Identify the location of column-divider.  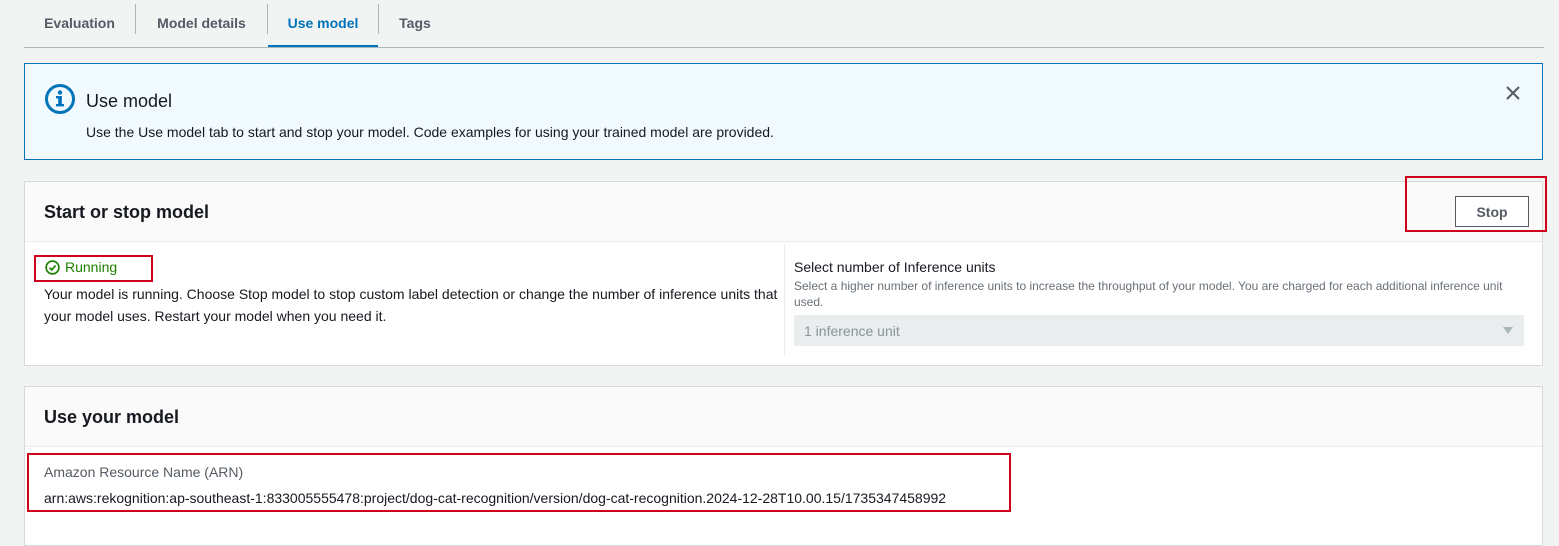
(784, 300).